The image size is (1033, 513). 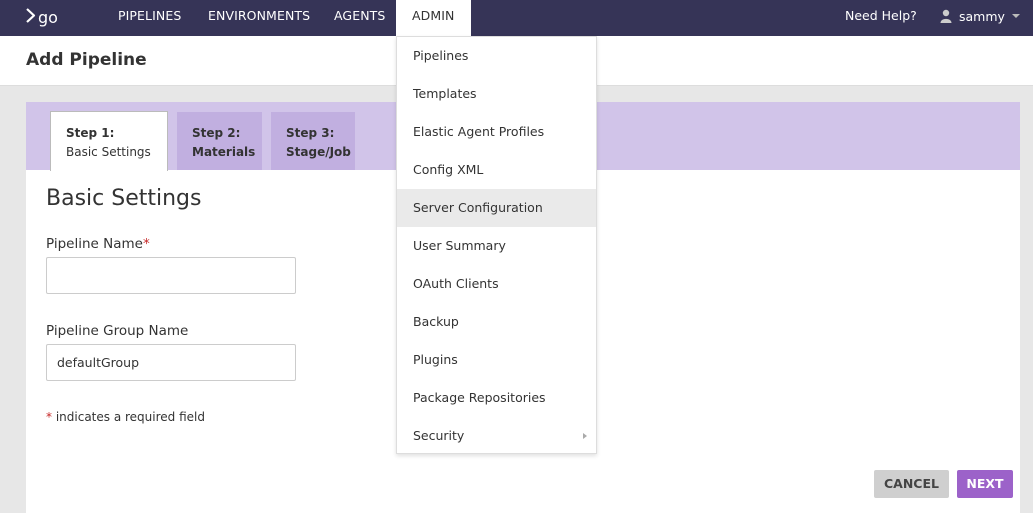 I want to click on menu-item-security-label: Security, so click(x=439, y=435).